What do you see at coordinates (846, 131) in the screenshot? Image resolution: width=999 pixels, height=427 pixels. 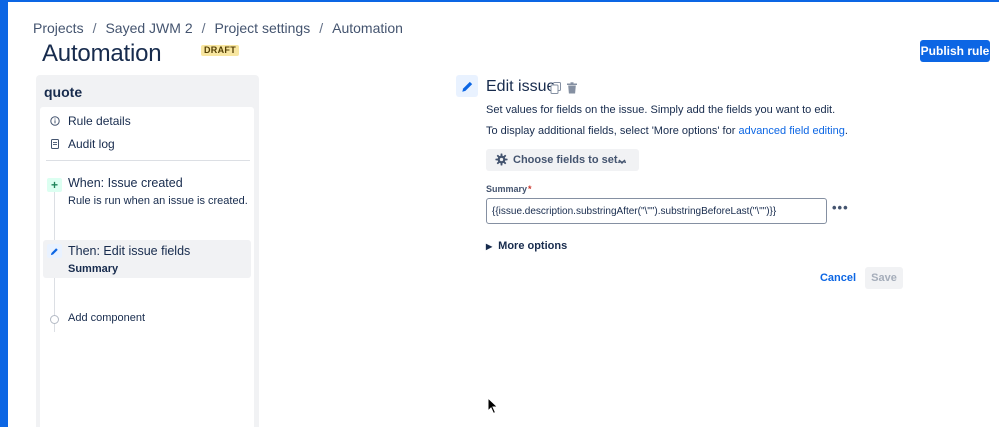 I see `additional-info-suffix: .` at bounding box center [846, 131].